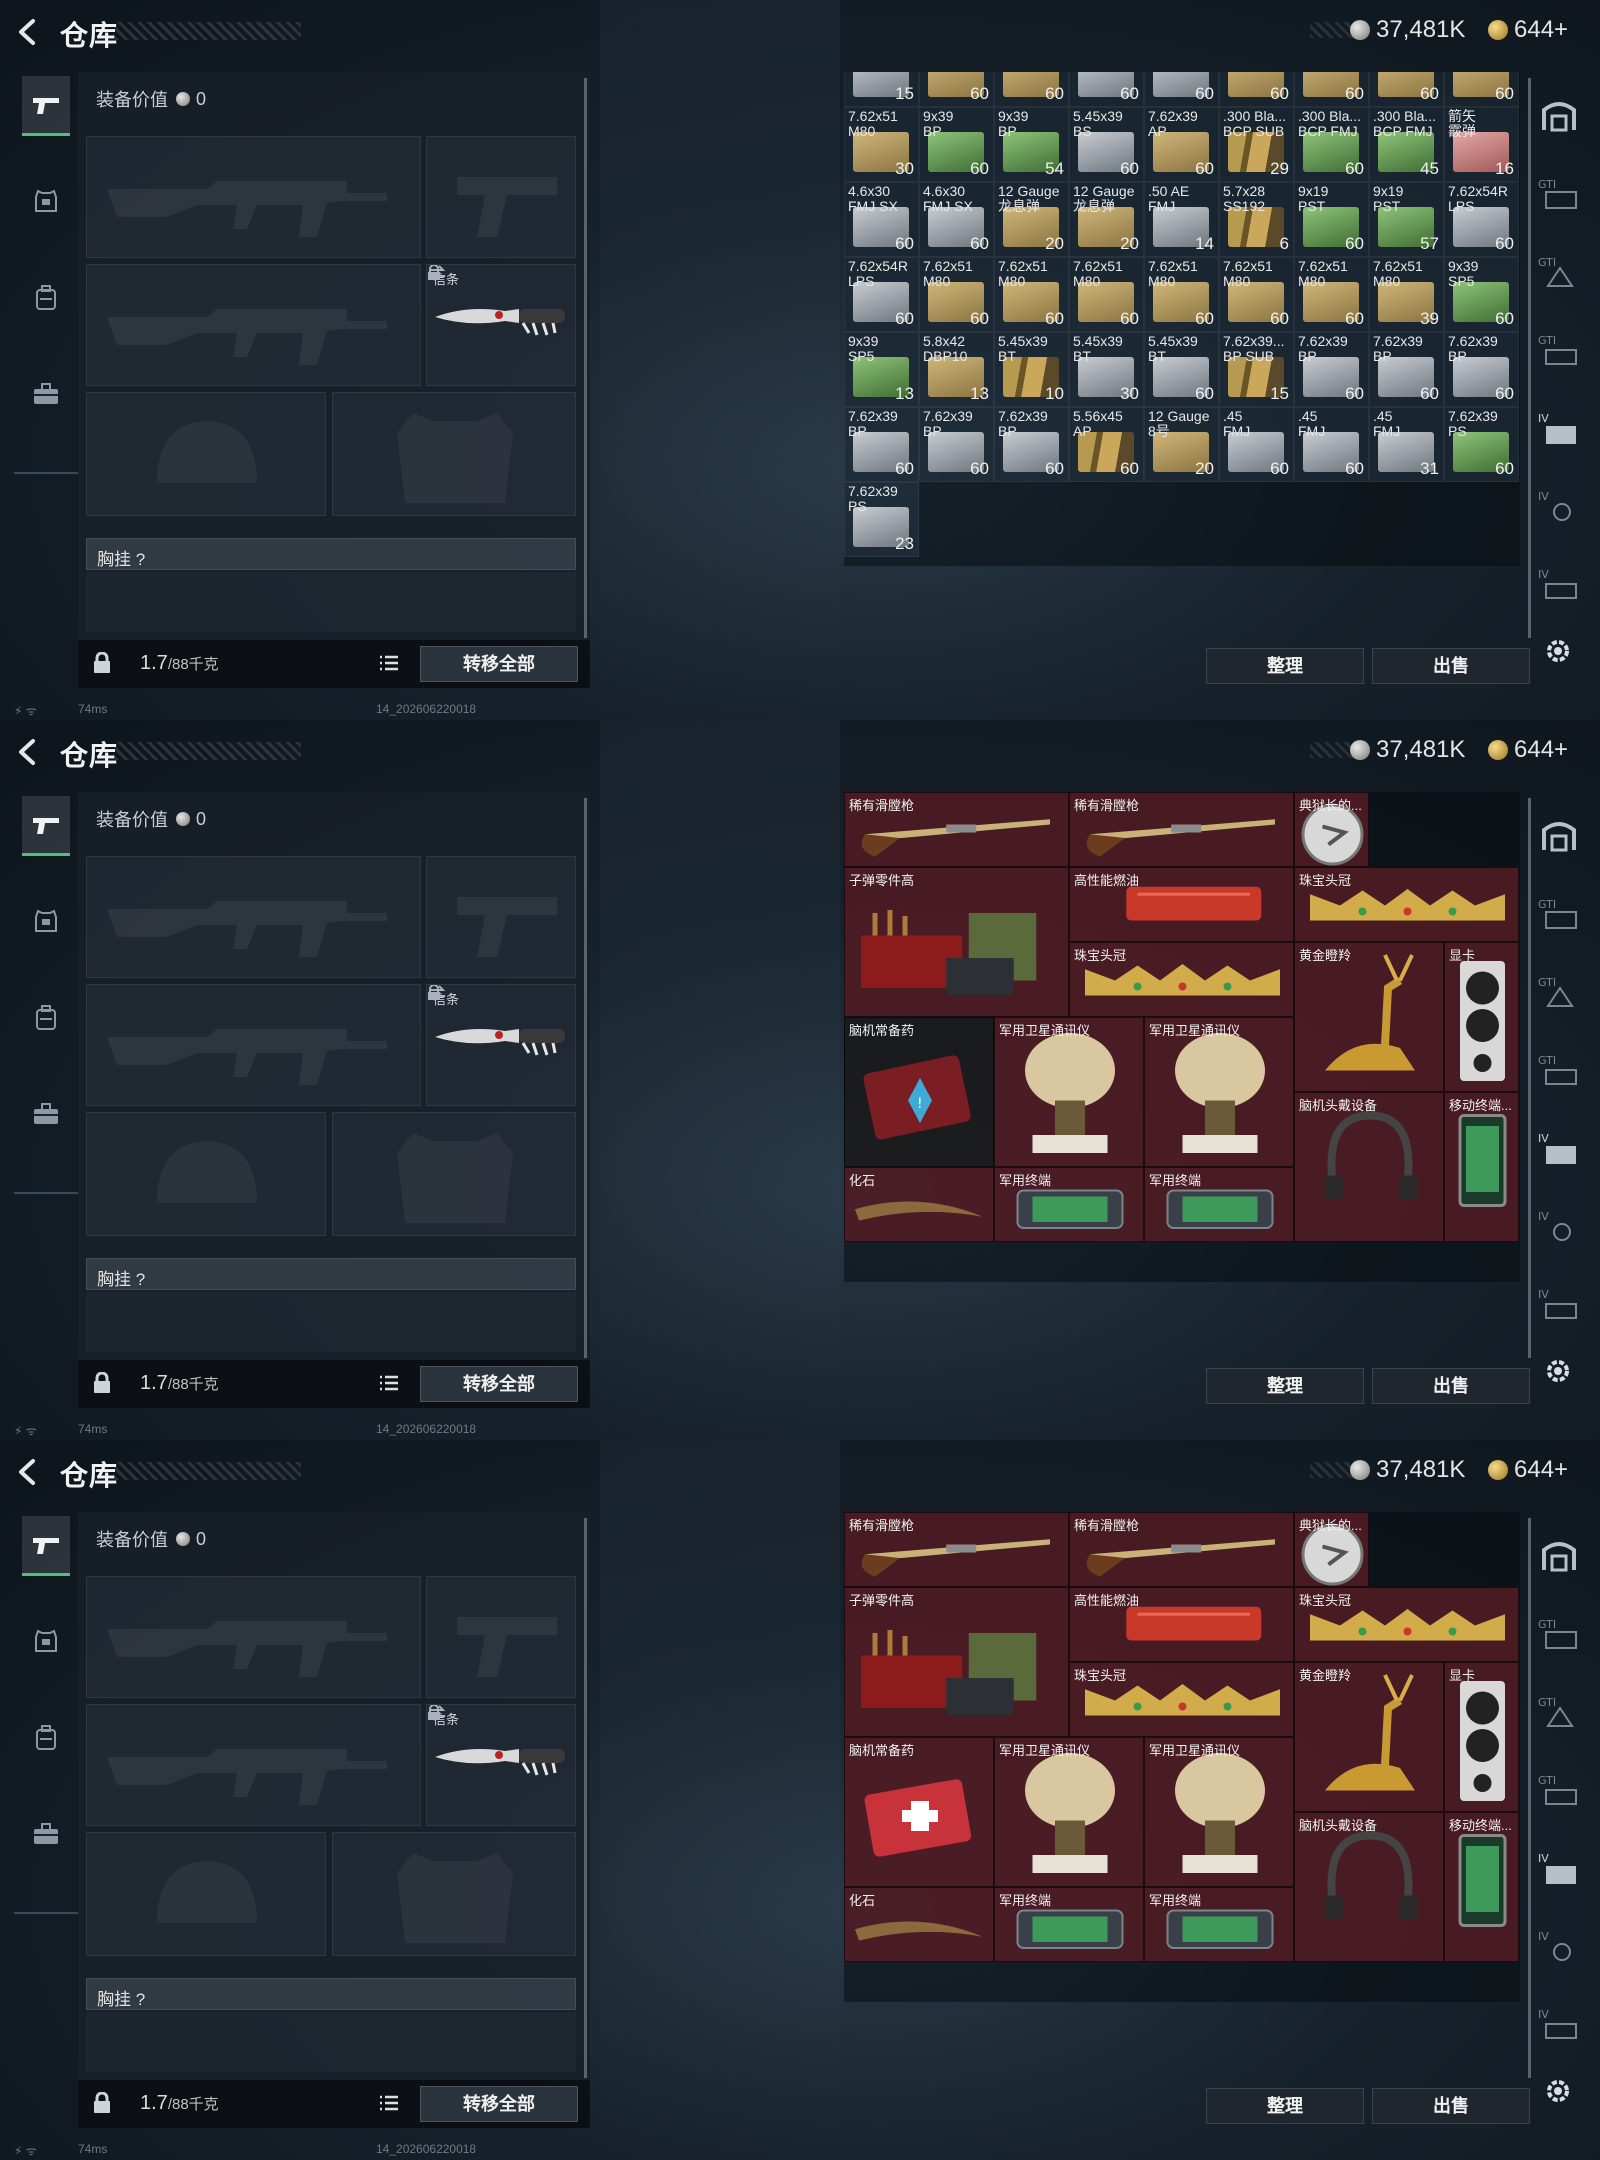 The height and width of the screenshot is (2160, 1600). What do you see at coordinates (1256, 144) in the screenshot?
I see `ammo-slot: .300 Bla... BCP SUB 29` at bounding box center [1256, 144].